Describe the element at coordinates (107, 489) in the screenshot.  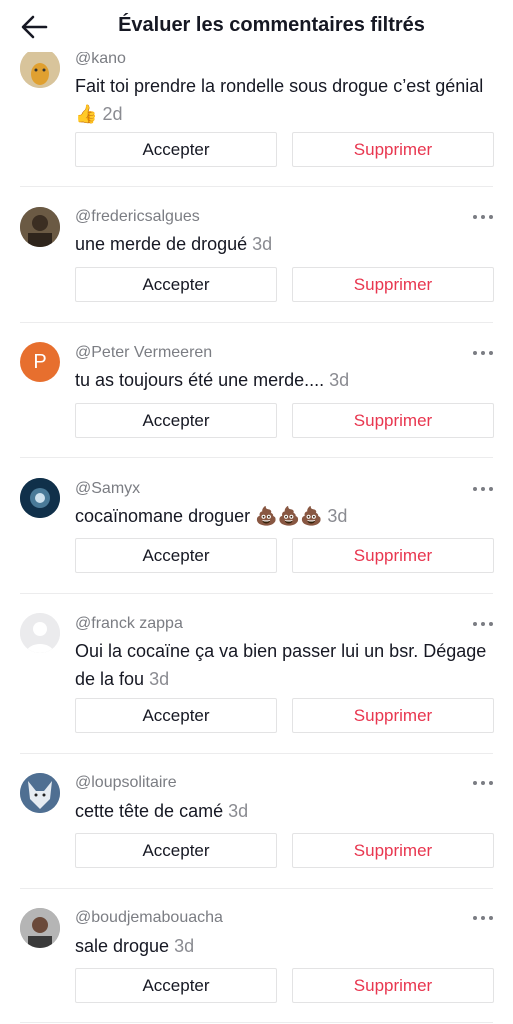
I see `comment-username: @Samyx` at that location.